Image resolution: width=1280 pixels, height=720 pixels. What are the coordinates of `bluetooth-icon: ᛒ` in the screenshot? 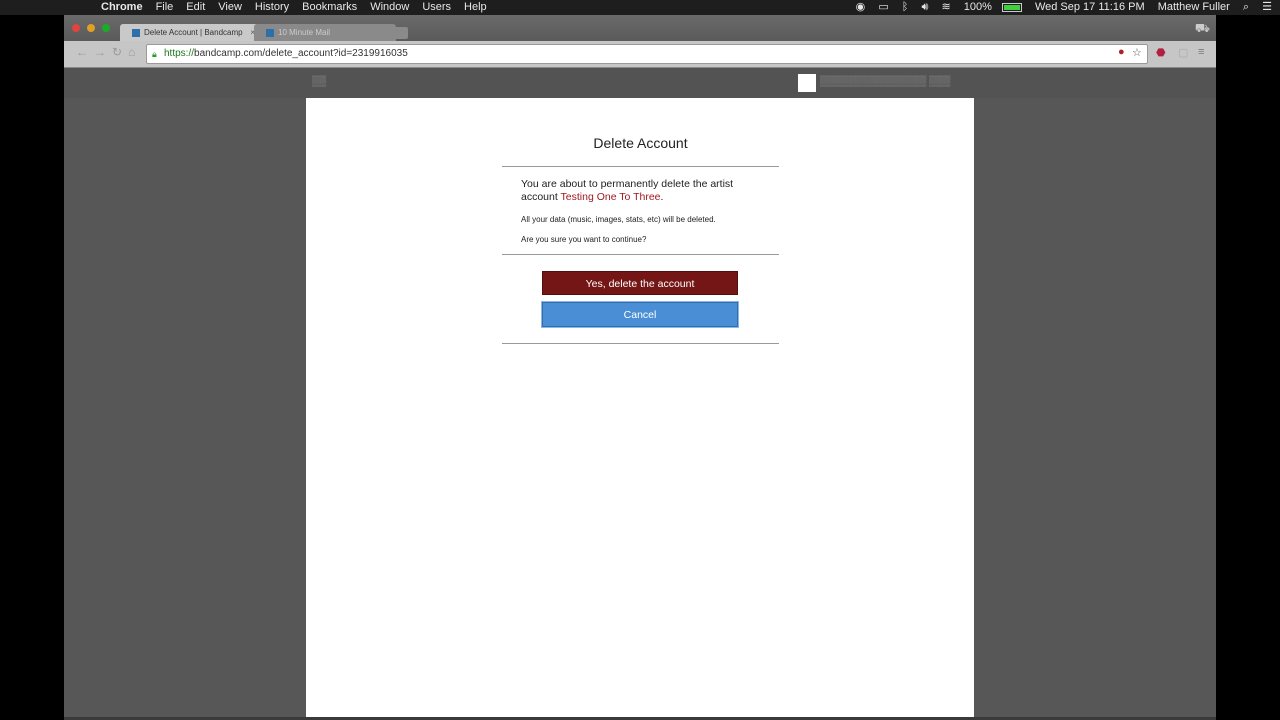 It's located at (905, 7).